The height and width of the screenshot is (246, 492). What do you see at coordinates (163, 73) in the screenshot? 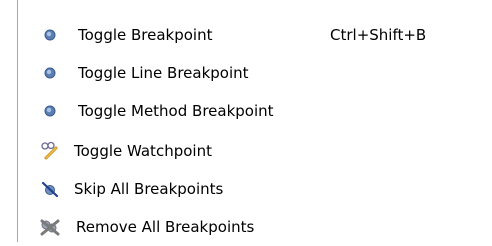
I see `menu-item-label: Toggle Line Breakpoint` at bounding box center [163, 73].